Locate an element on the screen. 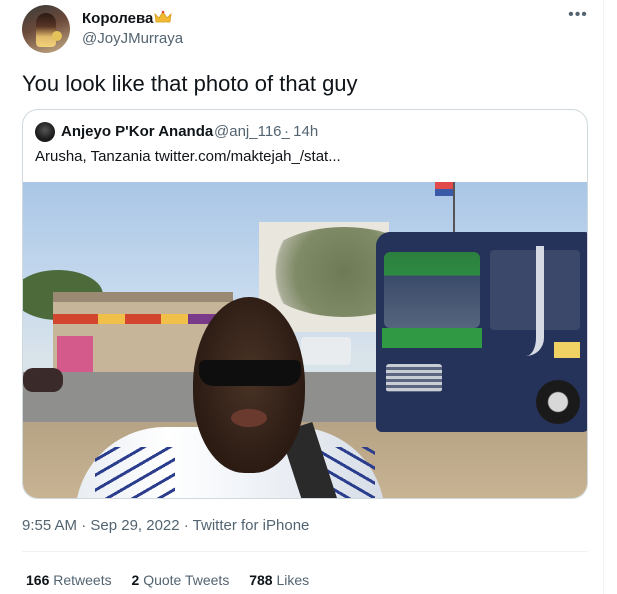 This screenshot has height=594, width=617. avatar-figure is located at coordinates (46, 30).